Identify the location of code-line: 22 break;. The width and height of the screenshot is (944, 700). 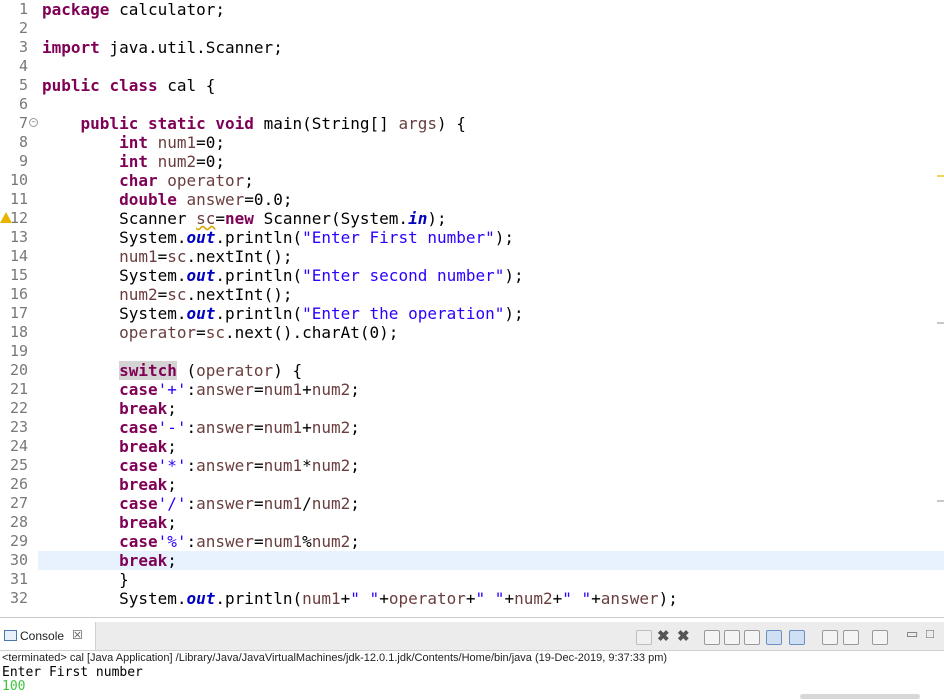
(472, 408).